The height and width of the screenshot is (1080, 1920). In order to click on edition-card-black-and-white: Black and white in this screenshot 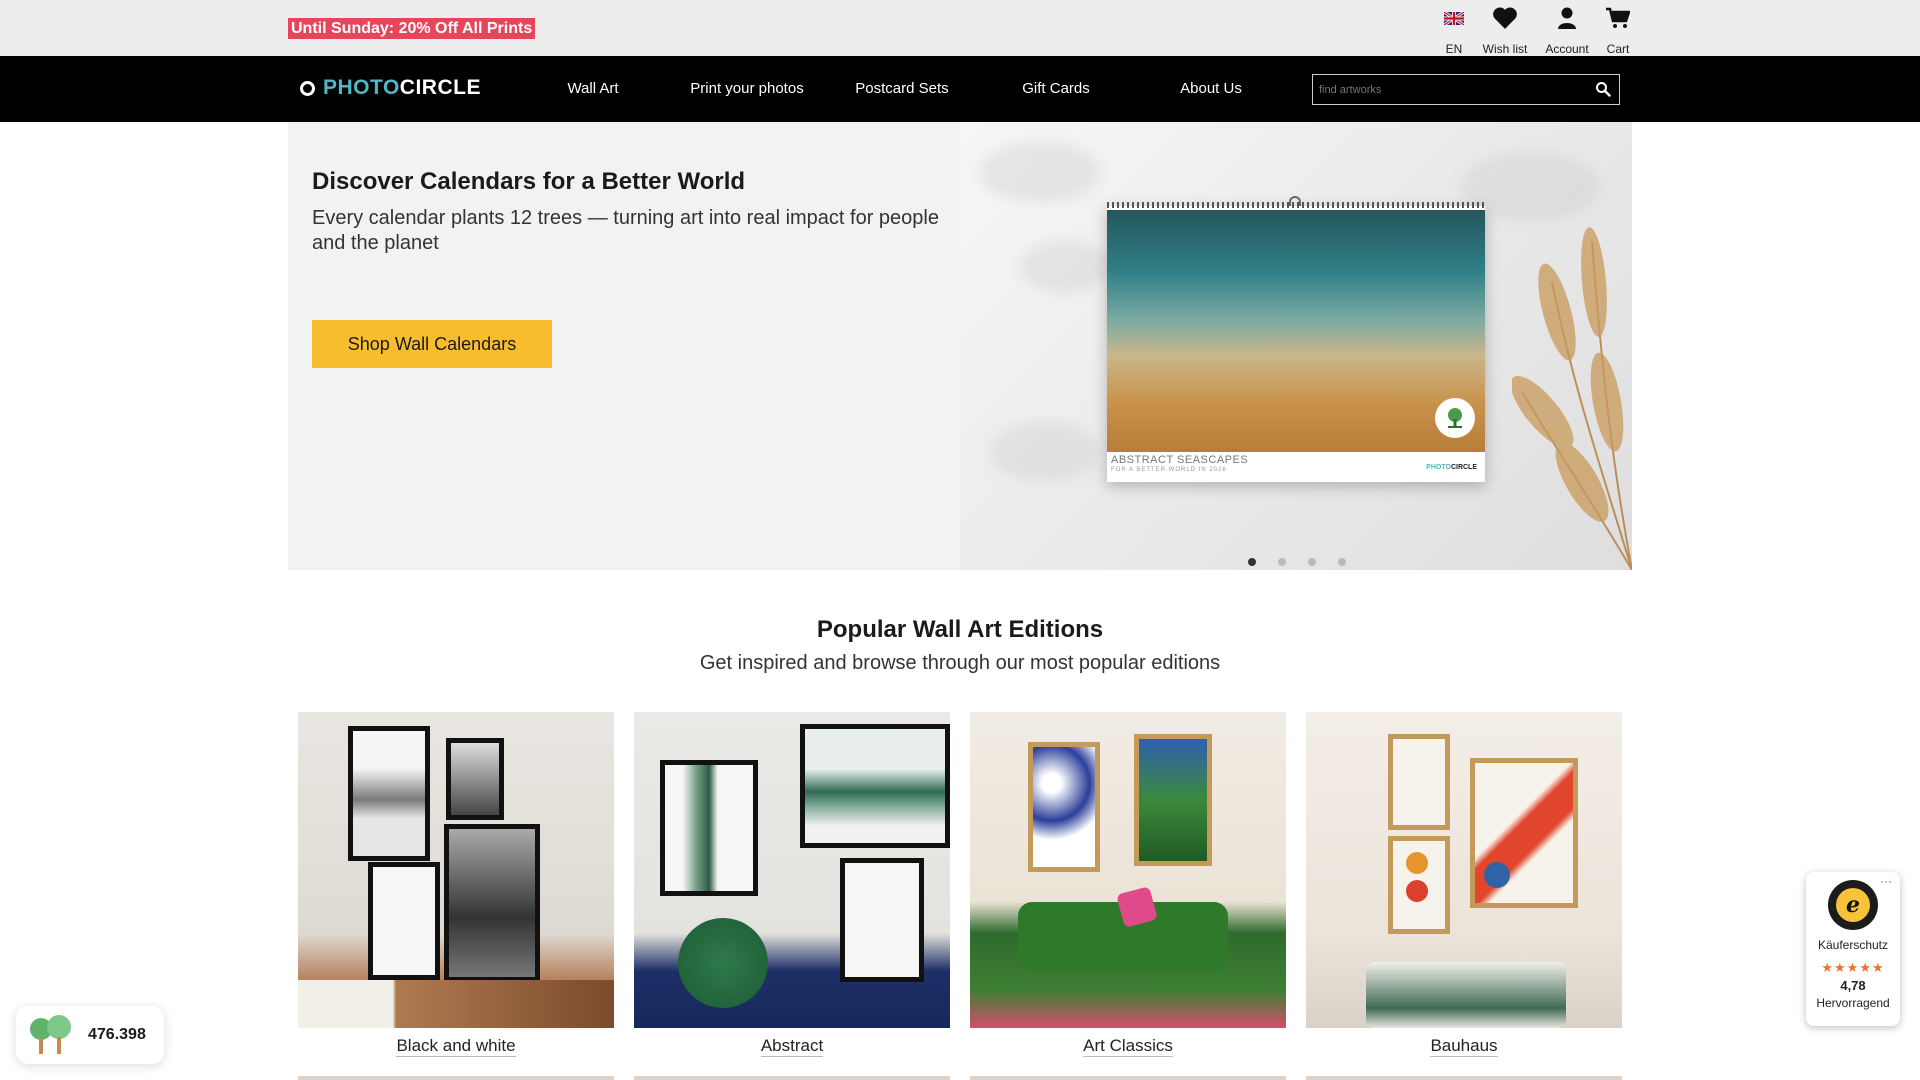, I will do `click(456, 884)`.